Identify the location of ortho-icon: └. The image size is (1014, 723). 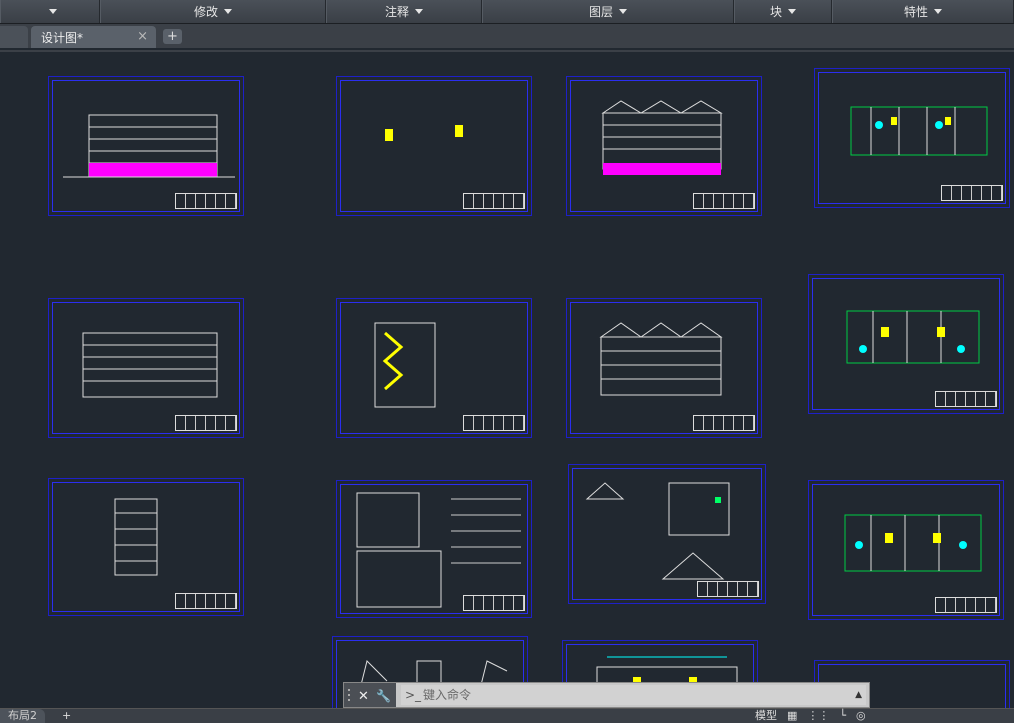
(842, 716).